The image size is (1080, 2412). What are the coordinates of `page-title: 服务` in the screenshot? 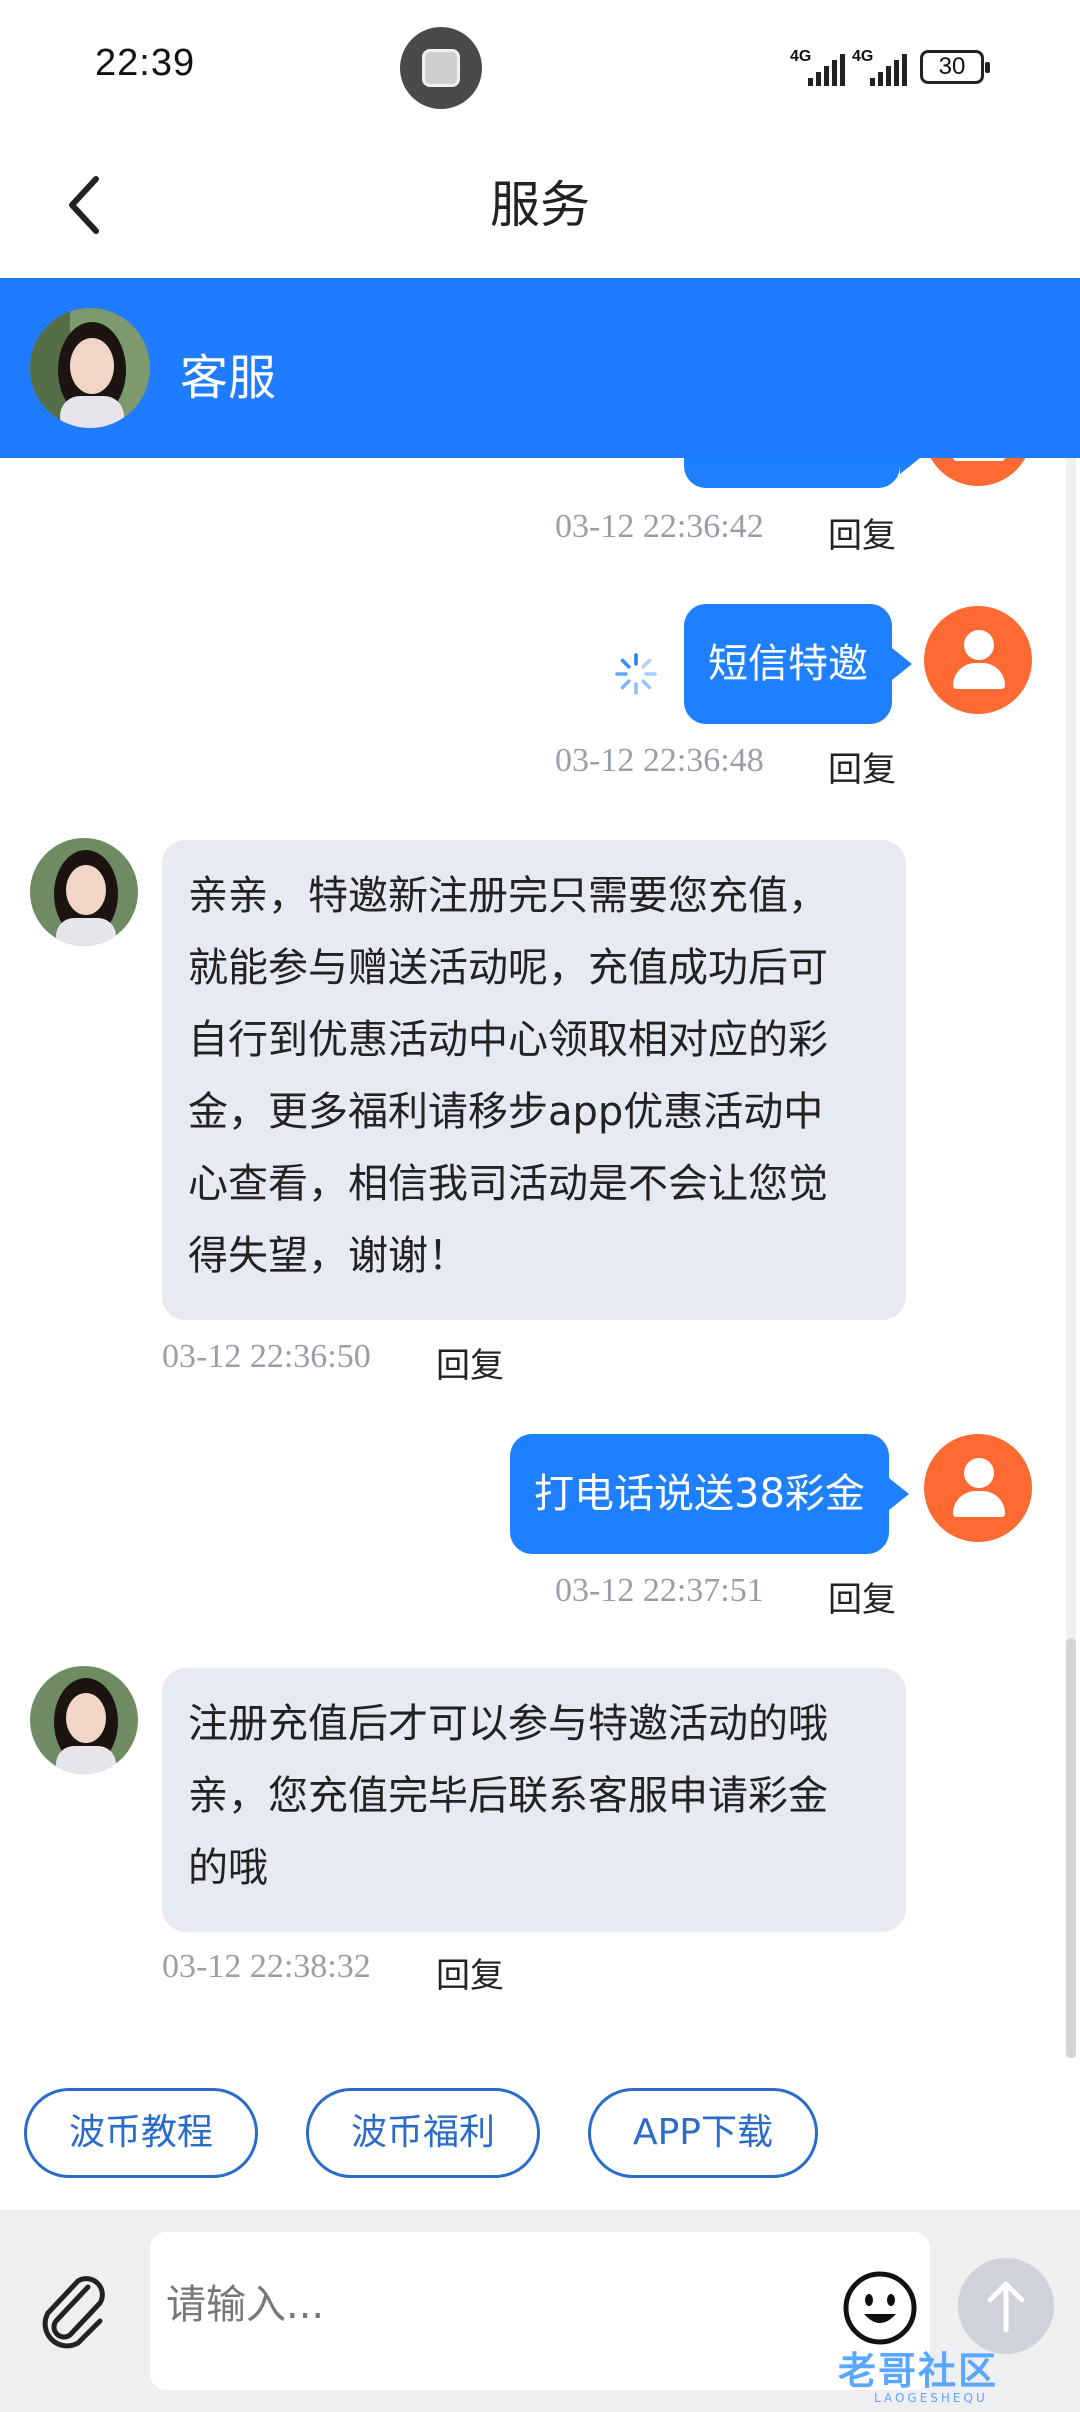 It's located at (540, 205).